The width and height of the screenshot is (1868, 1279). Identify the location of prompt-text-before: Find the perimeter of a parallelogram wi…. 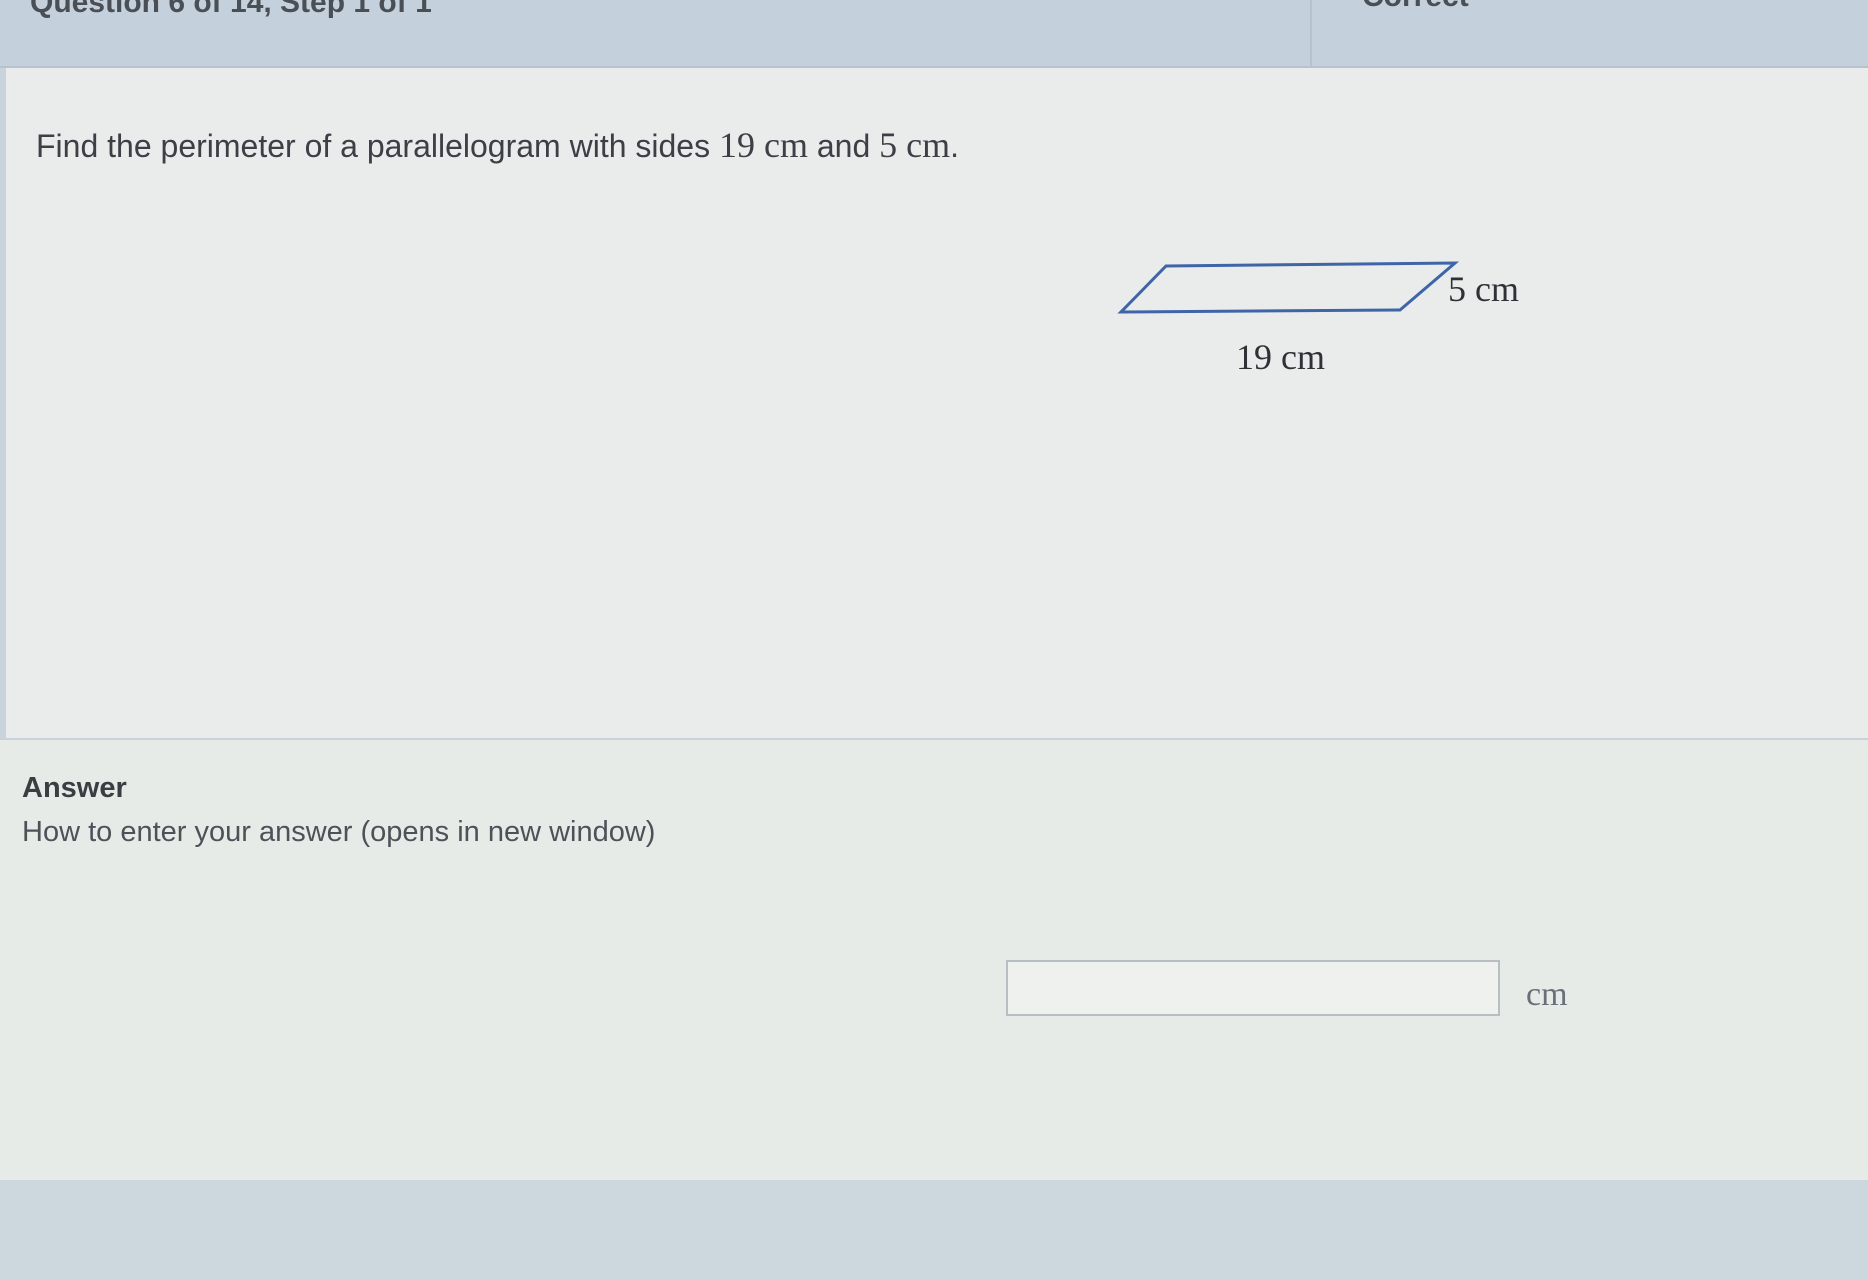
(377, 146).